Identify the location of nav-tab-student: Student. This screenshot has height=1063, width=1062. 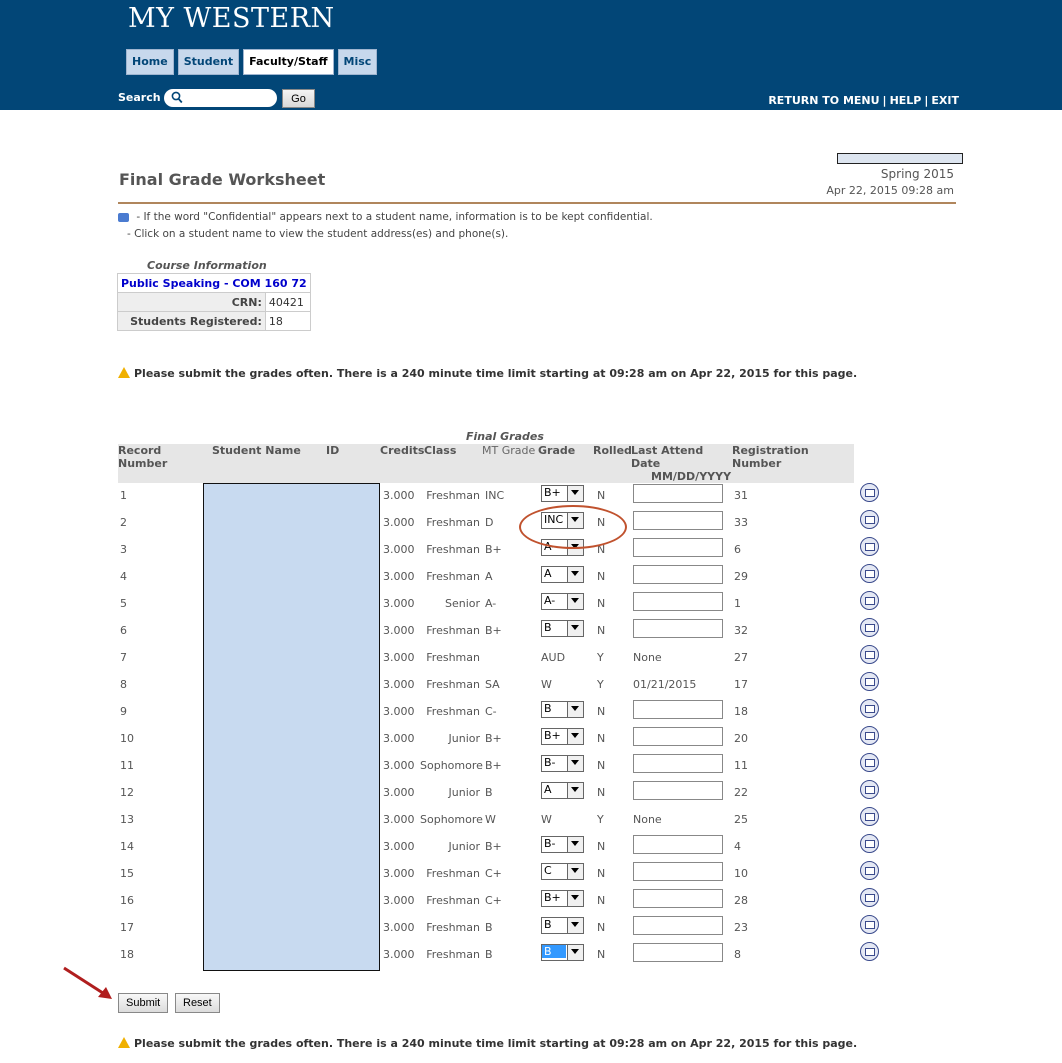
(208, 62).